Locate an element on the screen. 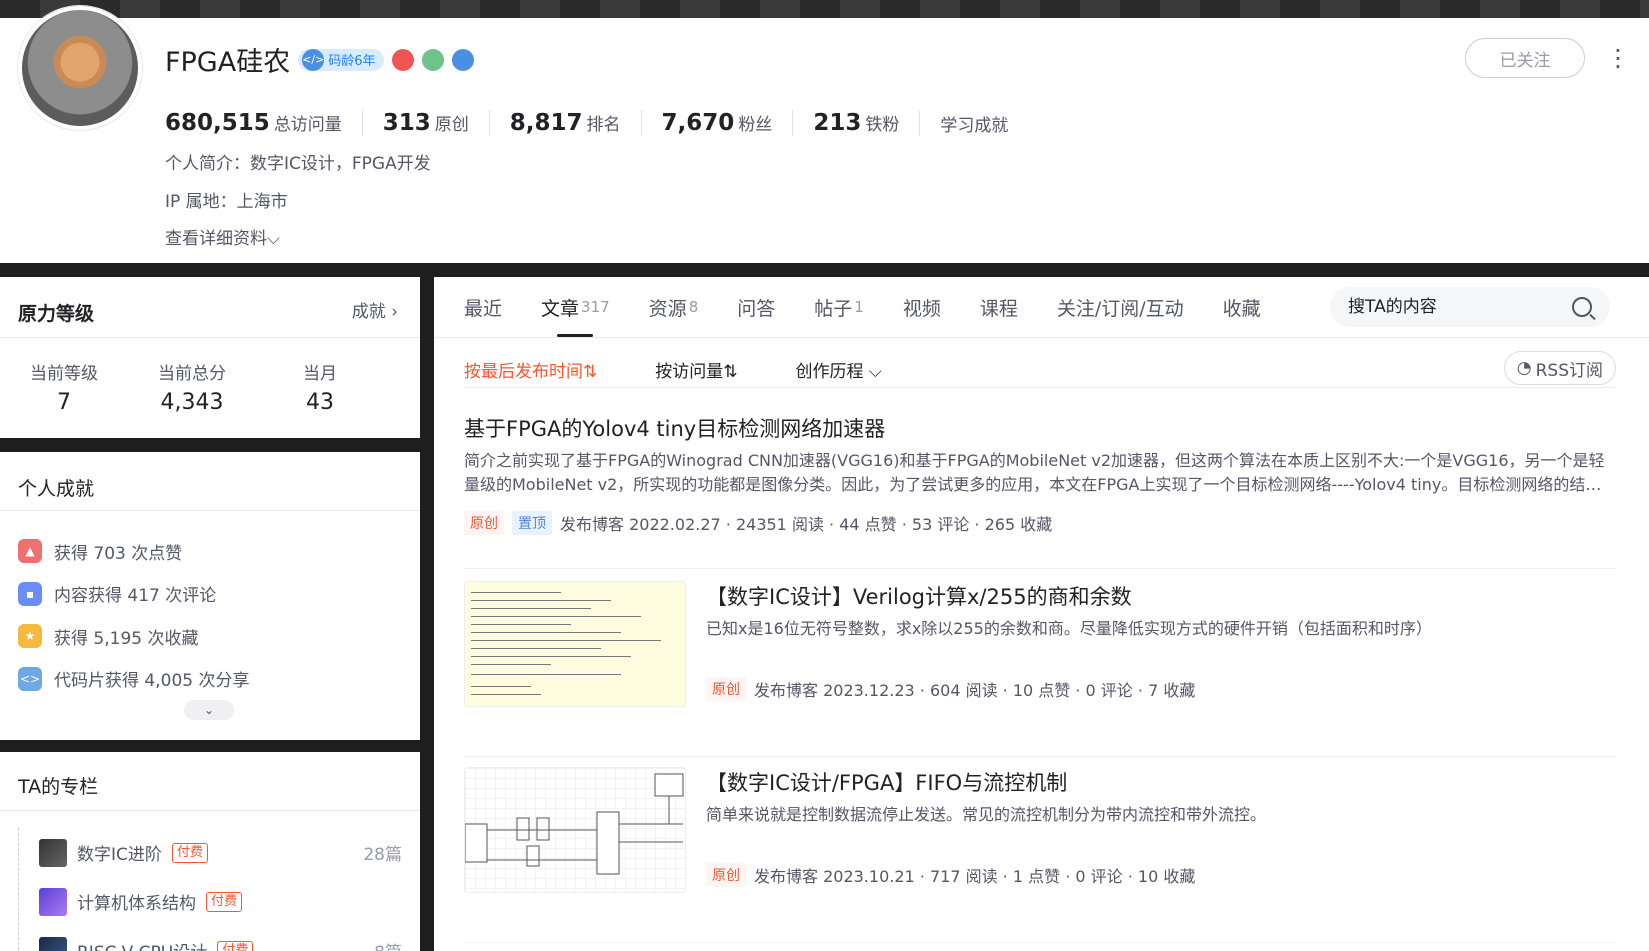  tab-videos: 视频 is located at coordinates (922, 307).